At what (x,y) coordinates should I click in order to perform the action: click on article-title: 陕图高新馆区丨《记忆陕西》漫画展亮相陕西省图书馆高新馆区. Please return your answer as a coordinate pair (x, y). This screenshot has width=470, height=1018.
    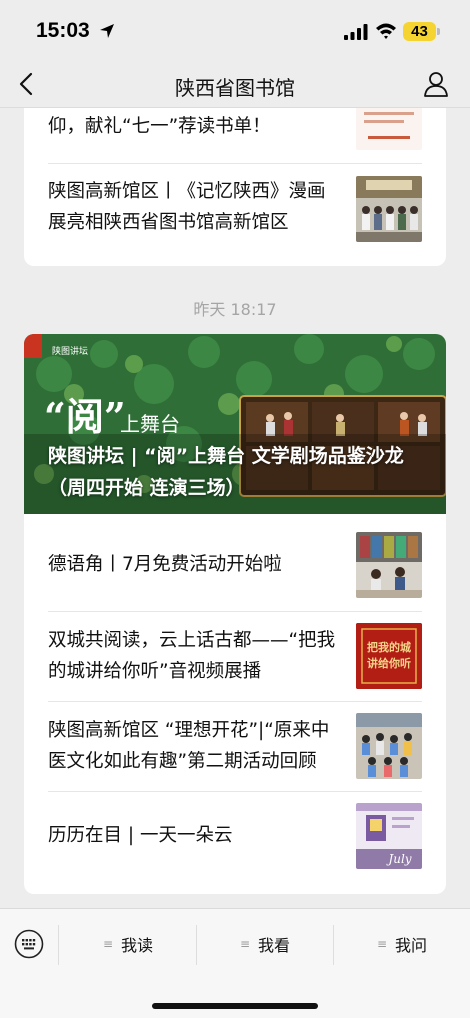
    Looking at the image, I should click on (187, 207).